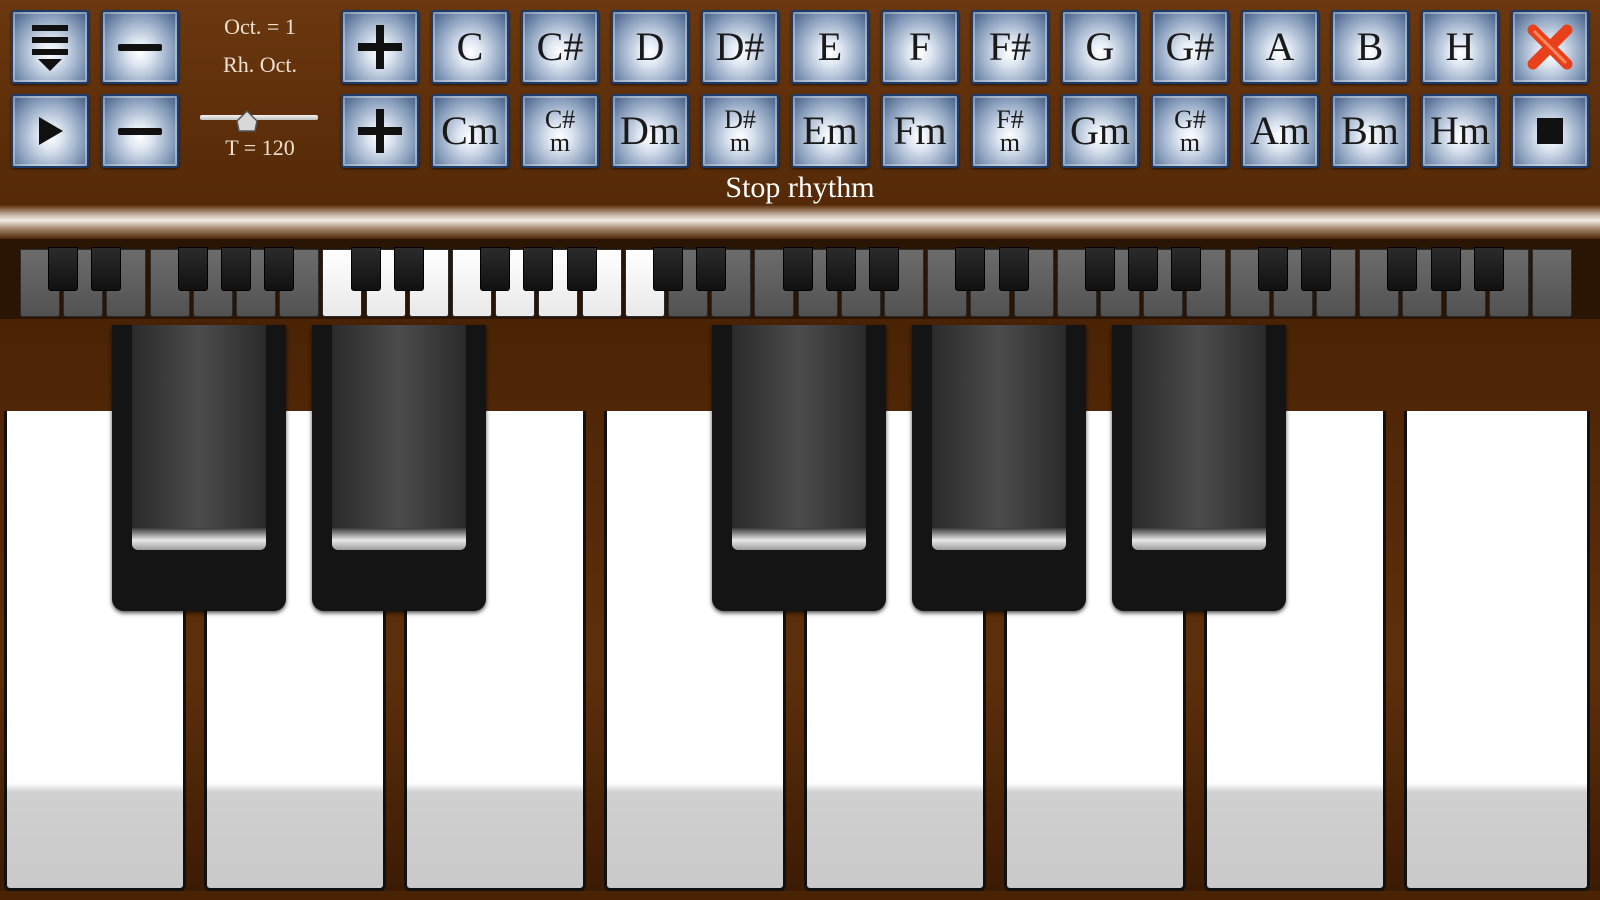 This screenshot has width=1600, height=900. What do you see at coordinates (247, 121) in the screenshot?
I see `tempo-slider-thumb` at bounding box center [247, 121].